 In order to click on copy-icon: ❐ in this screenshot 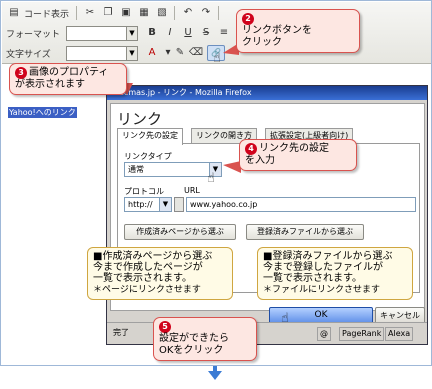, I will do `click(108, 13)`.